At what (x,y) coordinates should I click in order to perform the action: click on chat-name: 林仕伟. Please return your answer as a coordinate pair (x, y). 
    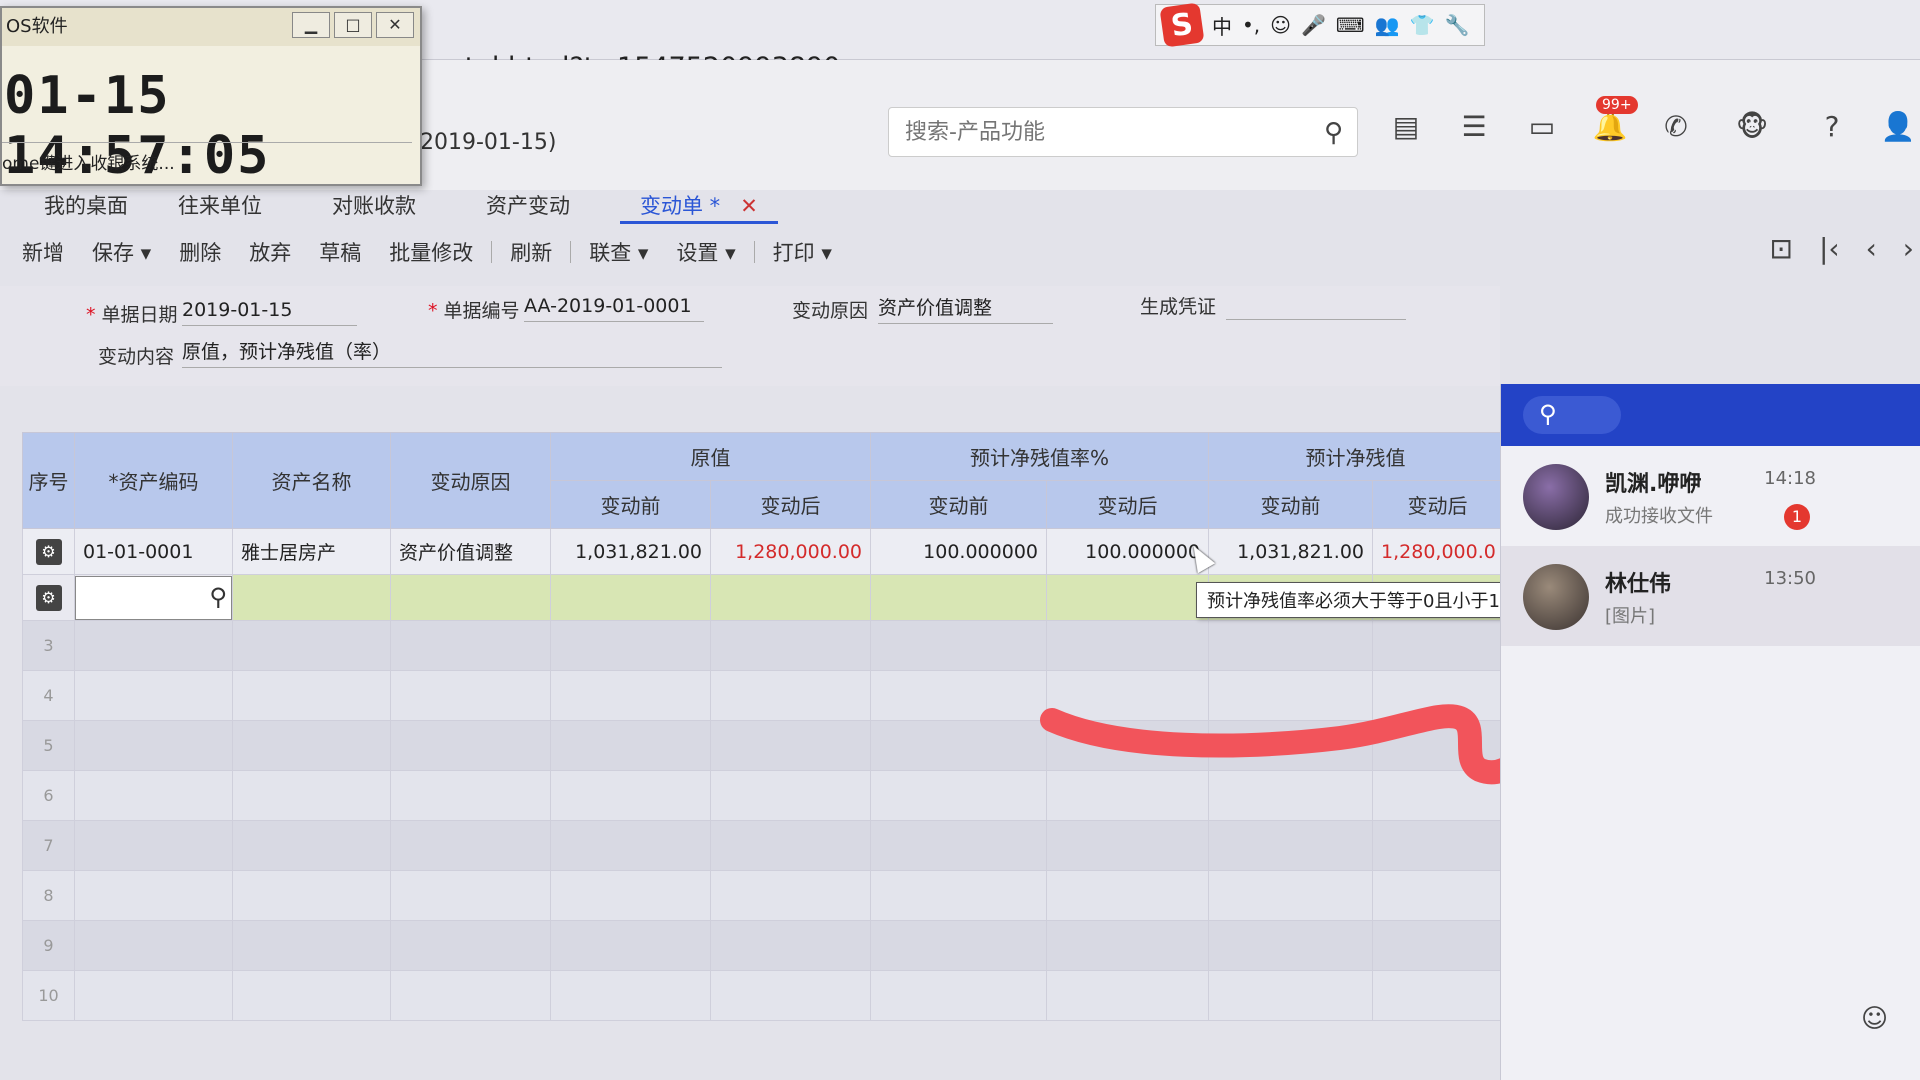
    Looking at the image, I should click on (1638, 584).